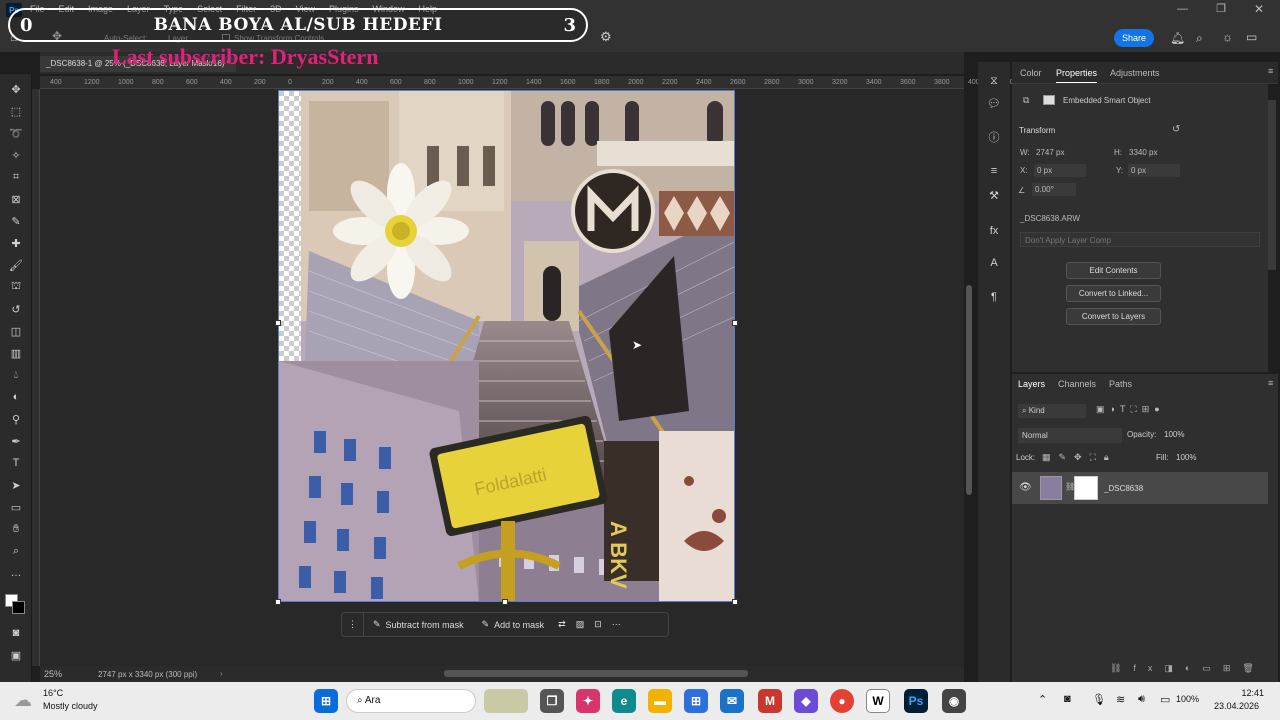  What do you see at coordinates (1140, 488) in the screenshot?
I see `layer-row: 👁︎ ⛓ _DSC8638` at bounding box center [1140, 488].